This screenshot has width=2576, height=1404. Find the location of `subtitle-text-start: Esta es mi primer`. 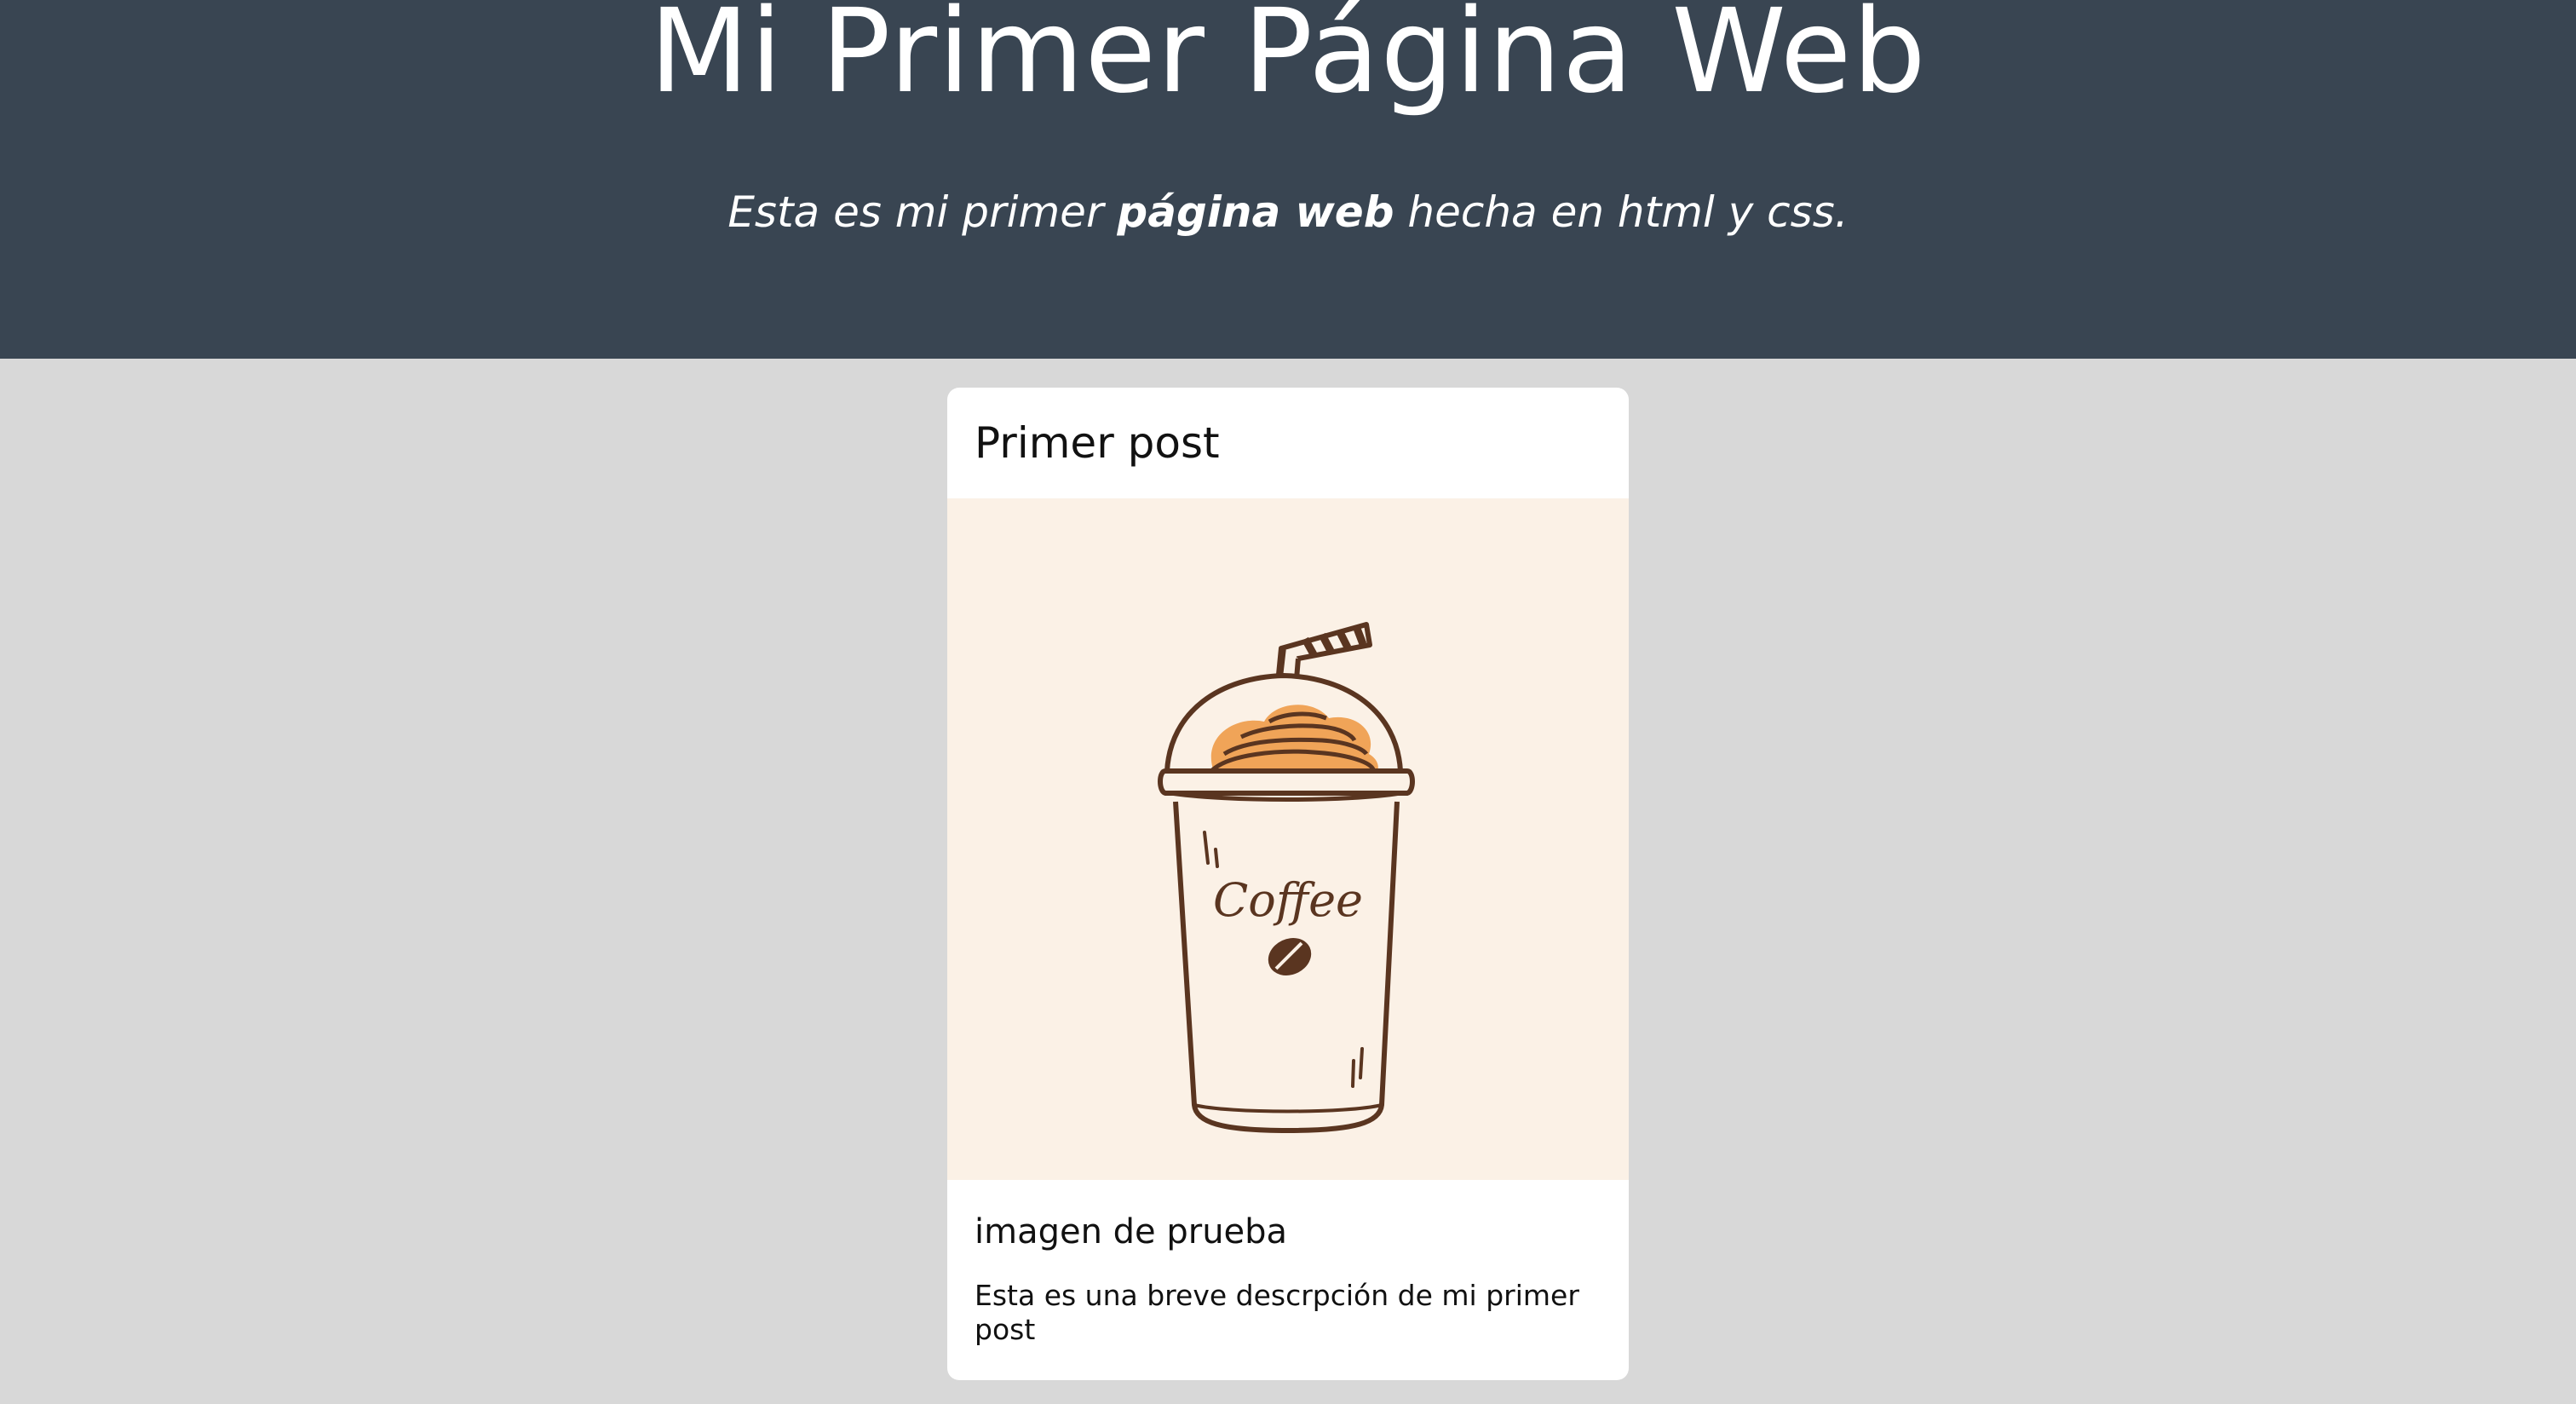

subtitle-text-start: Esta es mi primer is located at coordinates (923, 212).